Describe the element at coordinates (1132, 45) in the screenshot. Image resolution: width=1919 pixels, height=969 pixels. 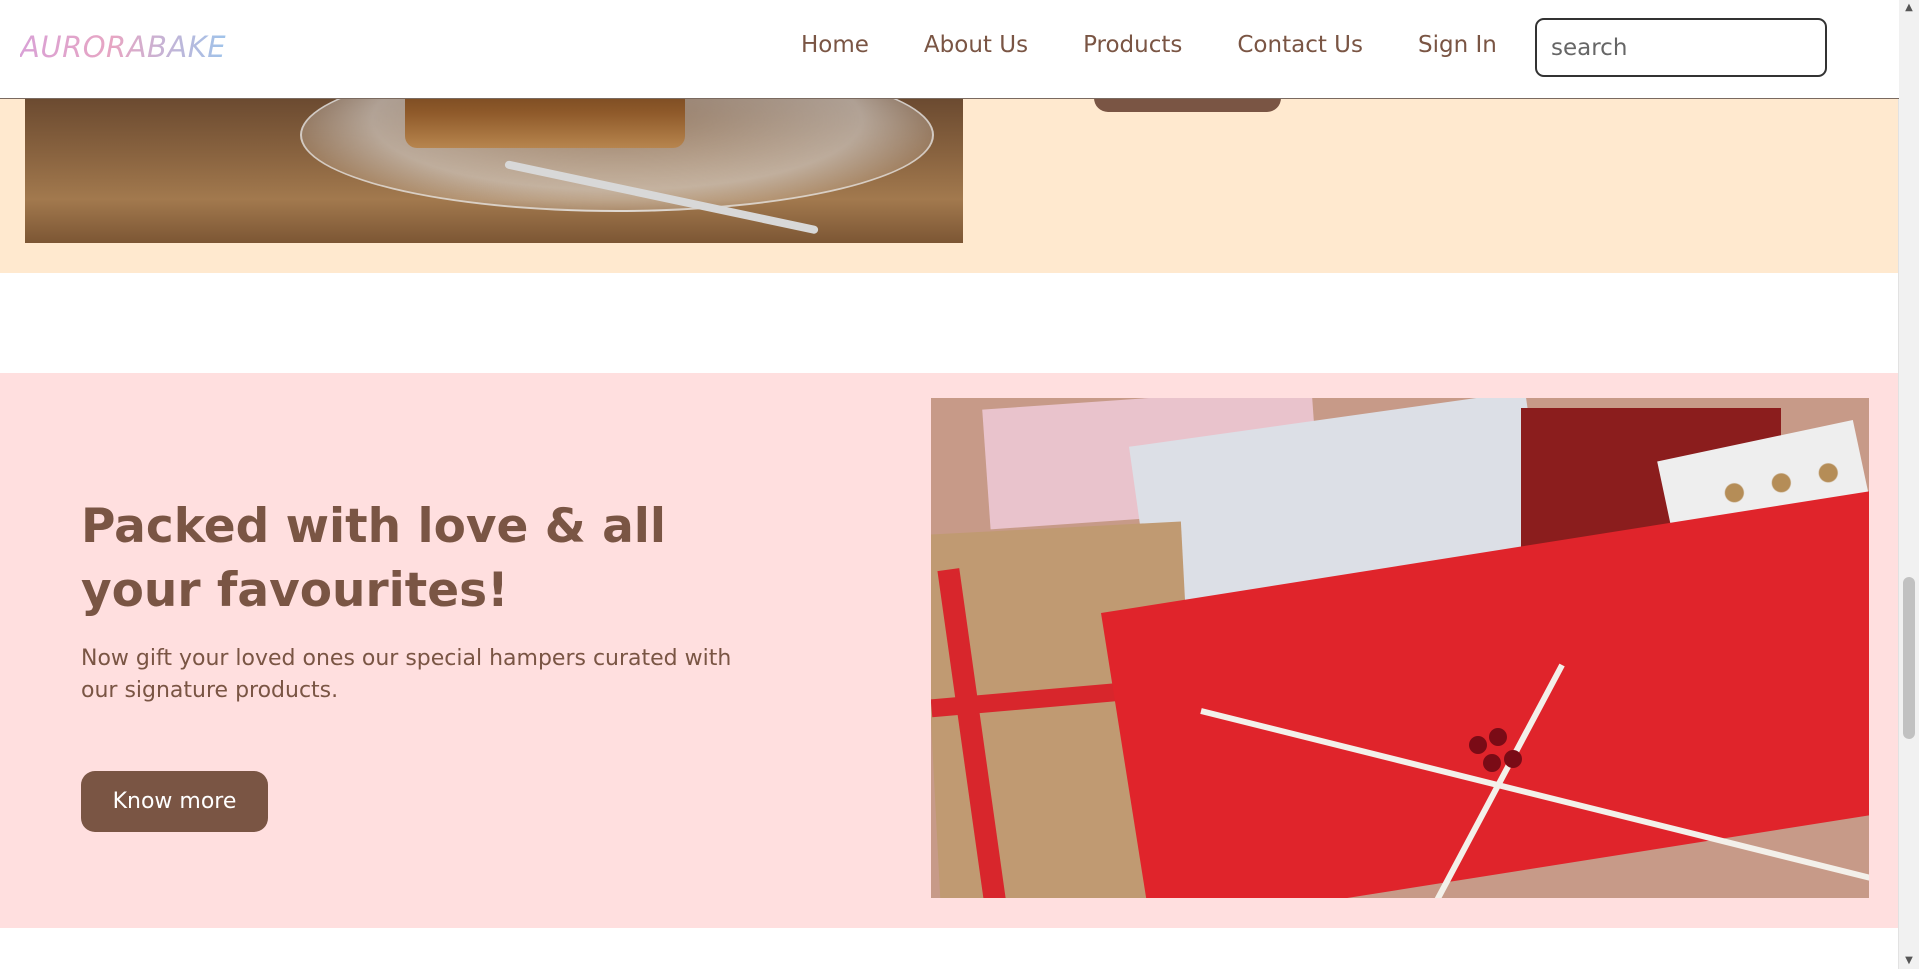
I see `nav-link-products: Products` at that location.